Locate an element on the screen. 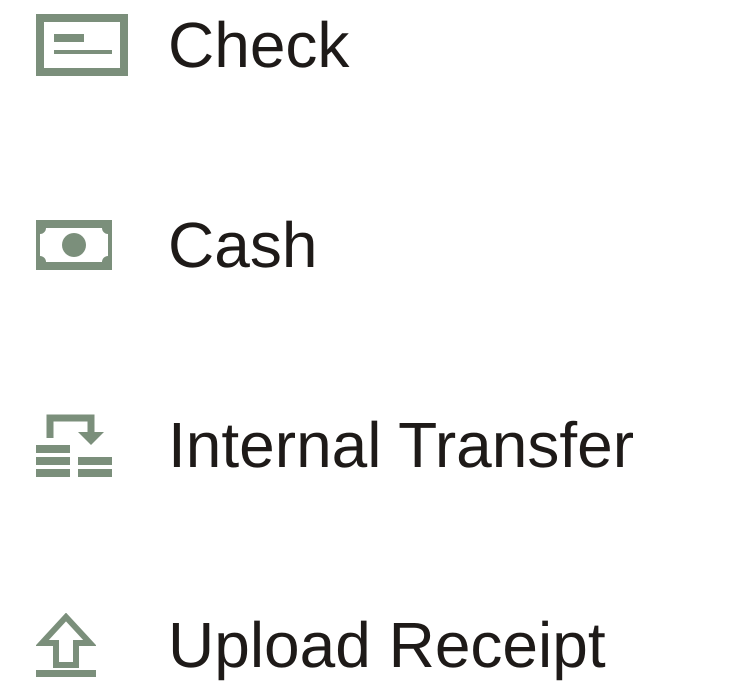 This screenshot has width=734, height=686. menu-item-label: Internal Transfer is located at coordinates (401, 445).